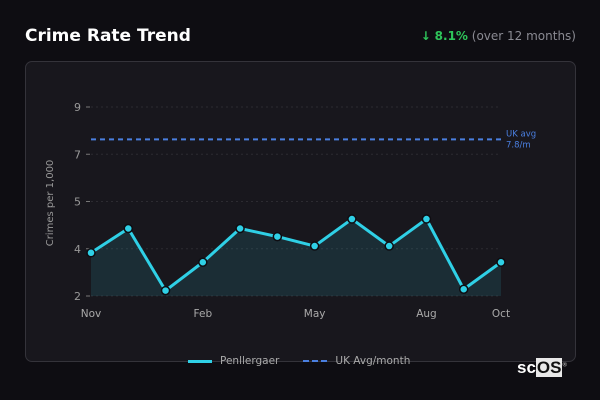 This screenshot has height=400, width=600. Describe the element at coordinates (315, 314) in the screenshot. I see `x-tick-label: May` at that location.